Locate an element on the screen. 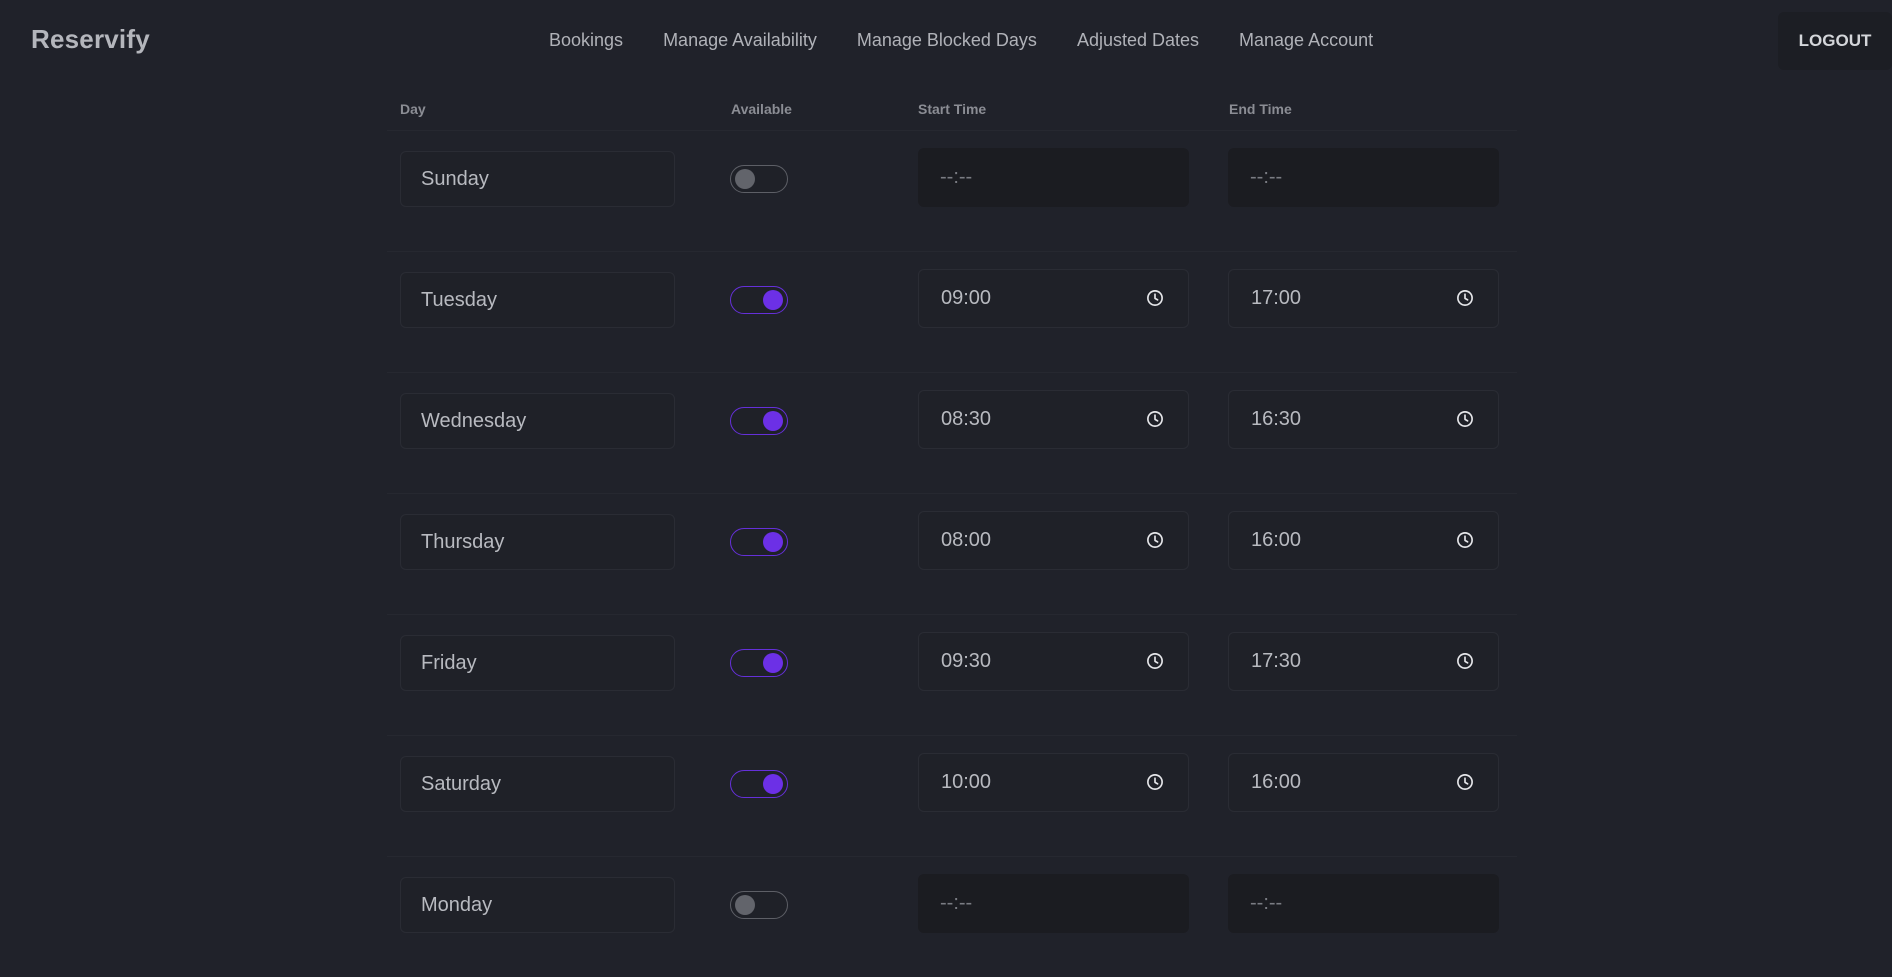  table-row: Tuesday 09:00 17:00 is located at coordinates (952, 311).